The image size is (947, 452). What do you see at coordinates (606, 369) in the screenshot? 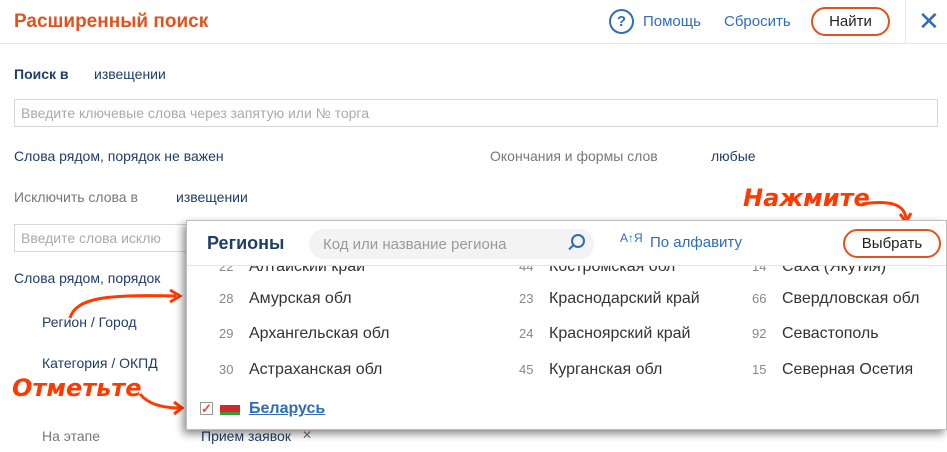
I see `region-name: Курганская обл` at bounding box center [606, 369].